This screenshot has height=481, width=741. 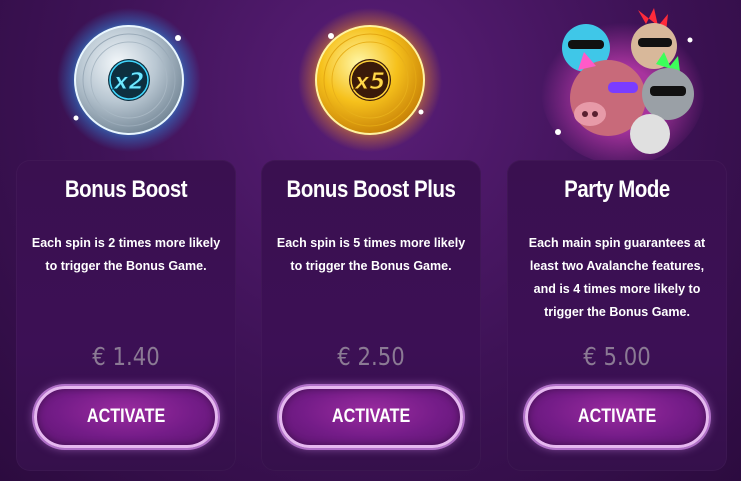 I want to click on silver-x2-record-icon: x2, so click(x=129, y=80).